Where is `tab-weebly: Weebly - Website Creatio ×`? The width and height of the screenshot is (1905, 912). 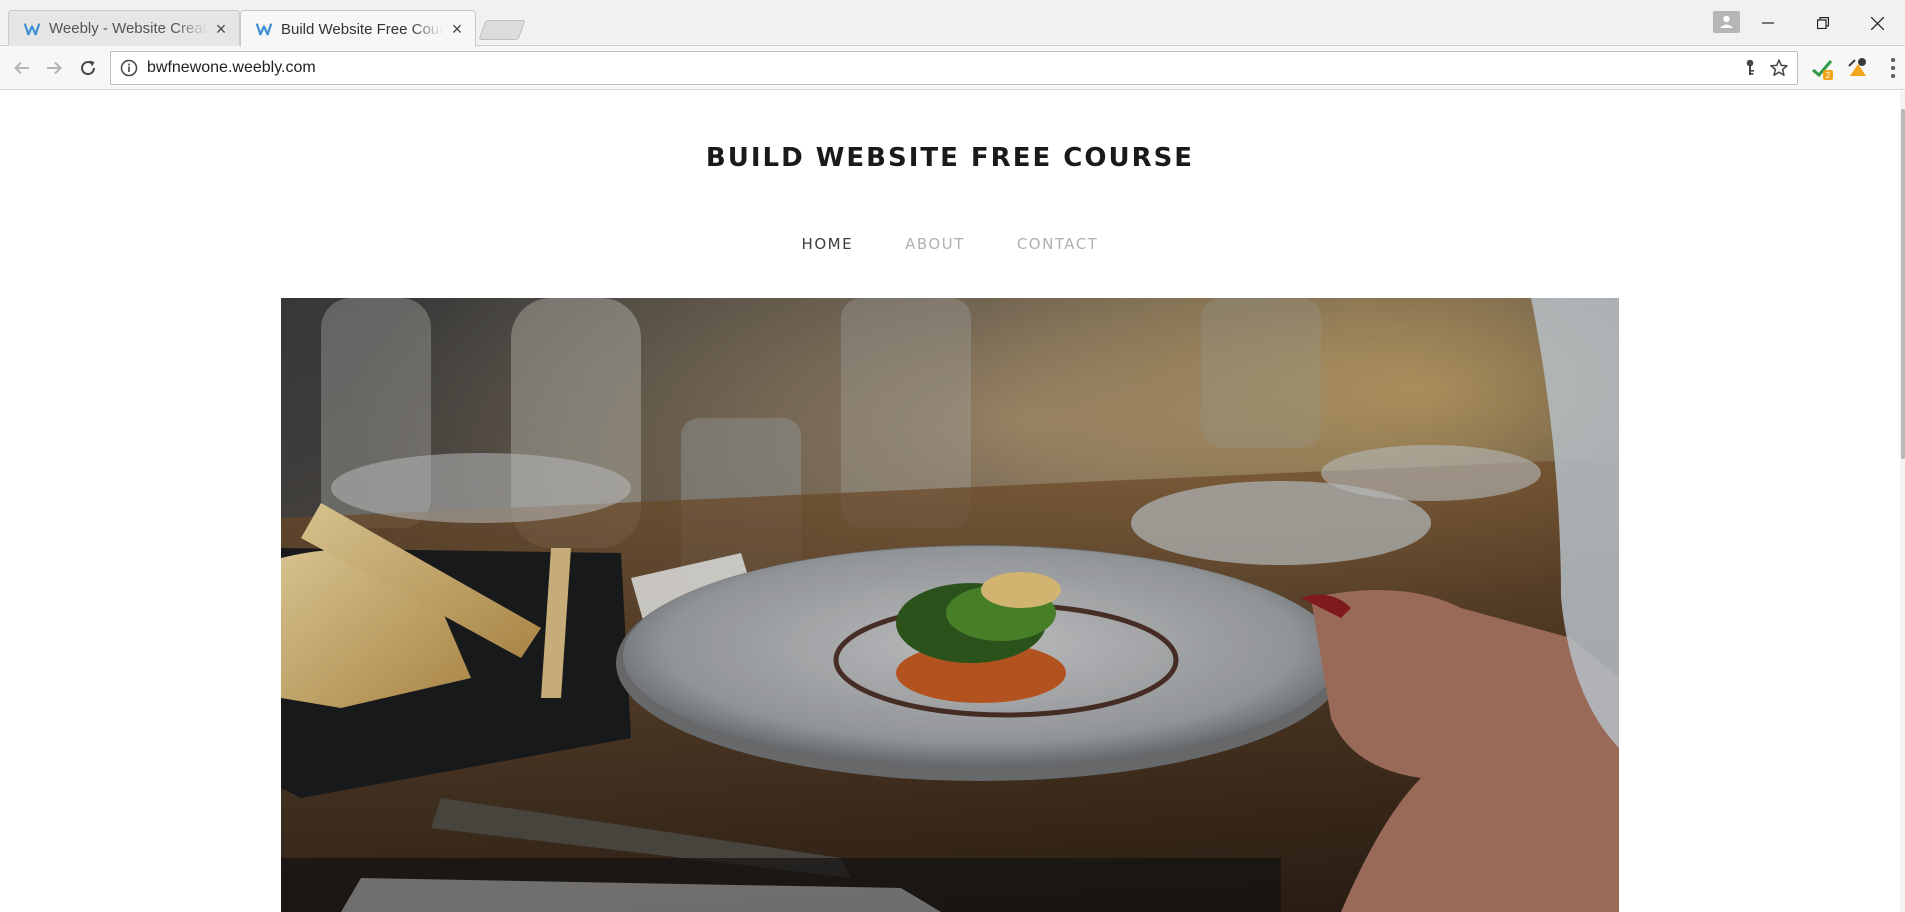 tab-weebly: Weebly - Website Creatio × is located at coordinates (124, 28).